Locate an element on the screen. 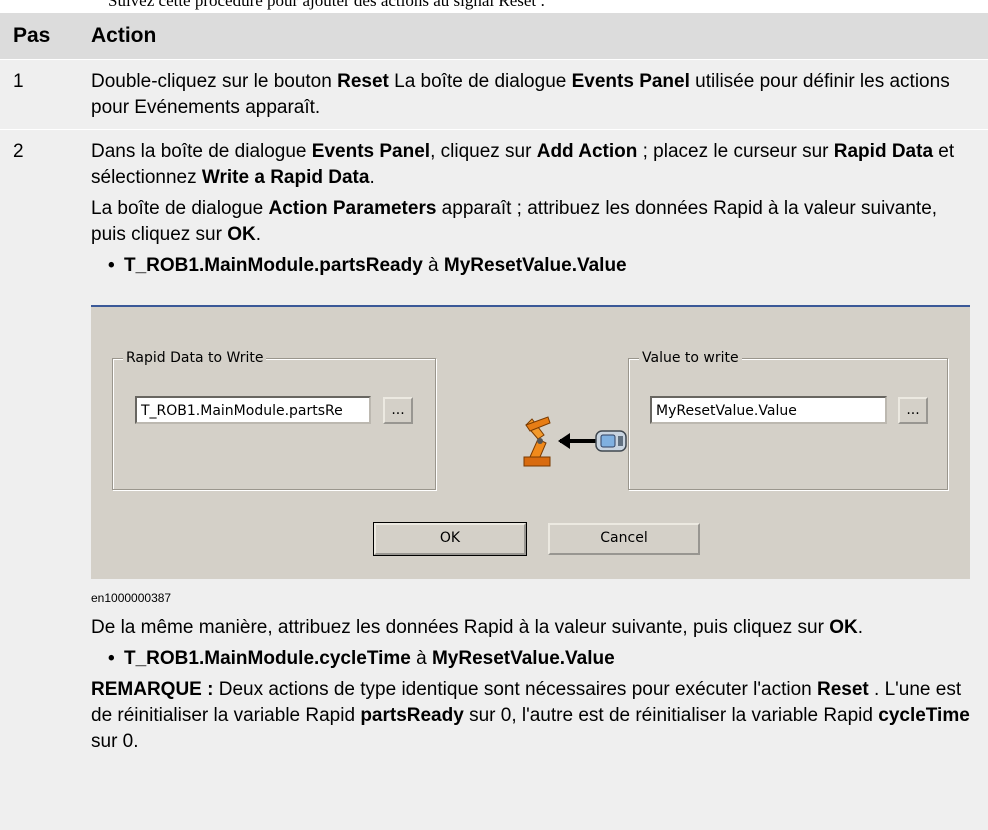 This screenshot has height=830, width=988. value-field: MyResetValue.Value is located at coordinates (768, 410).